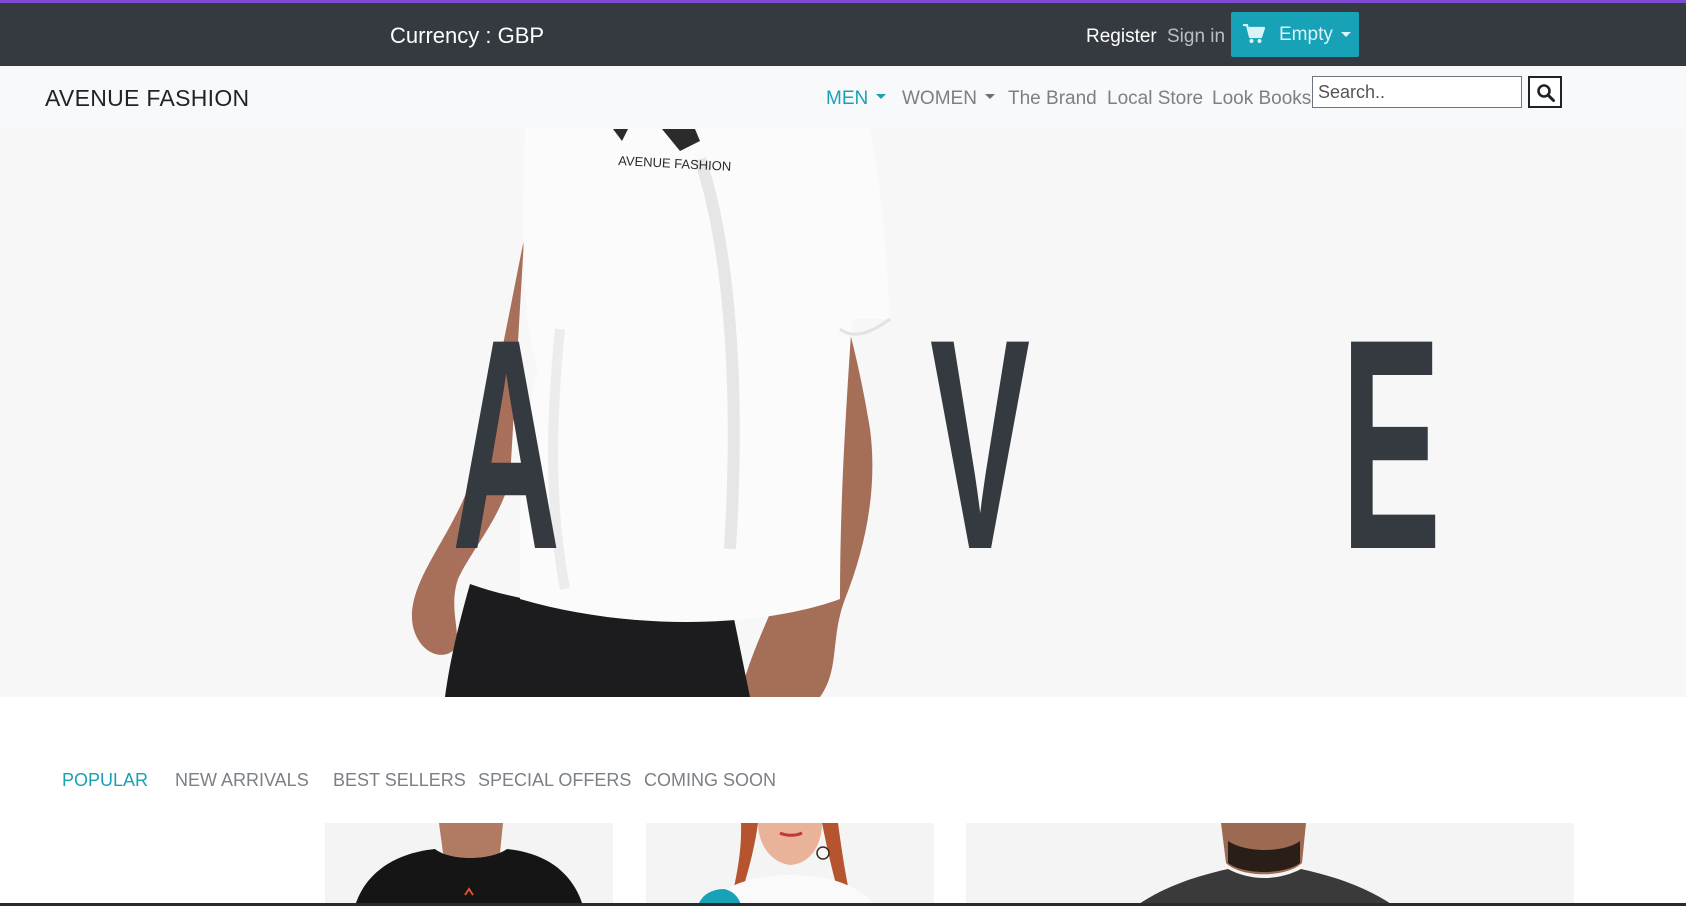 The width and height of the screenshot is (1686, 906). Describe the element at coordinates (1254, 33) in the screenshot. I see `shopping-cart-icon` at that location.